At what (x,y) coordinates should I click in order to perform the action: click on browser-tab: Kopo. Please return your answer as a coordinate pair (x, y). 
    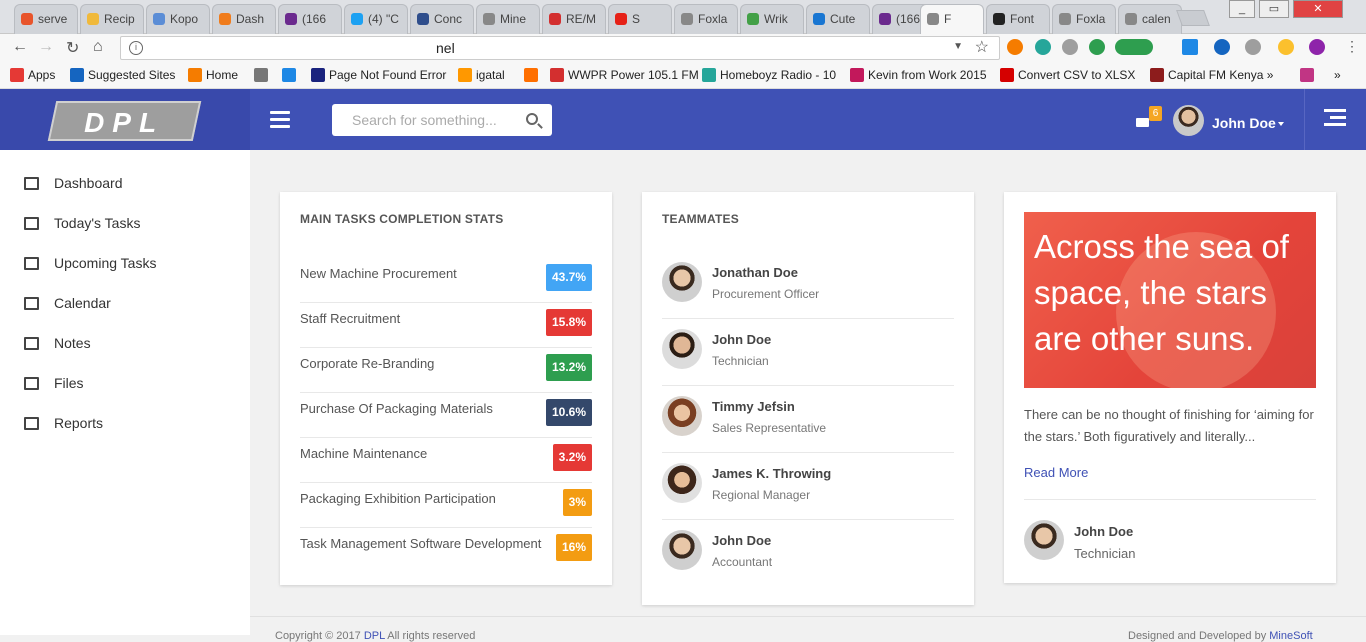
    Looking at the image, I should click on (178, 19).